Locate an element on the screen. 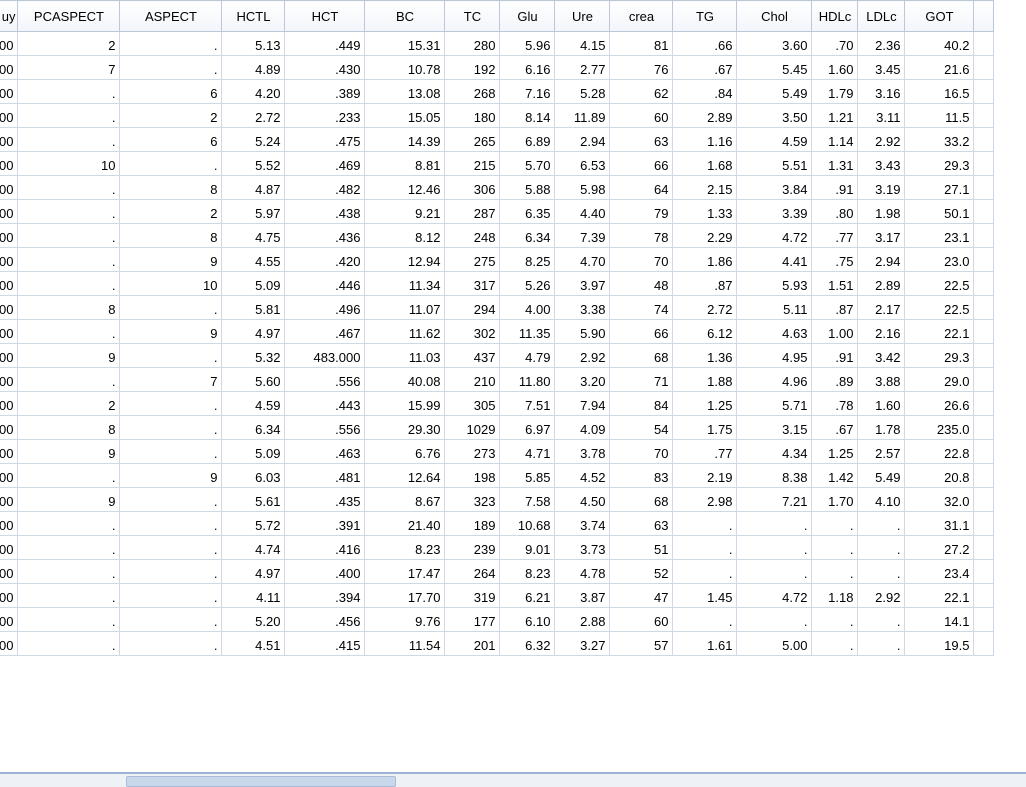  table-cell: 27.2 is located at coordinates (939, 547).